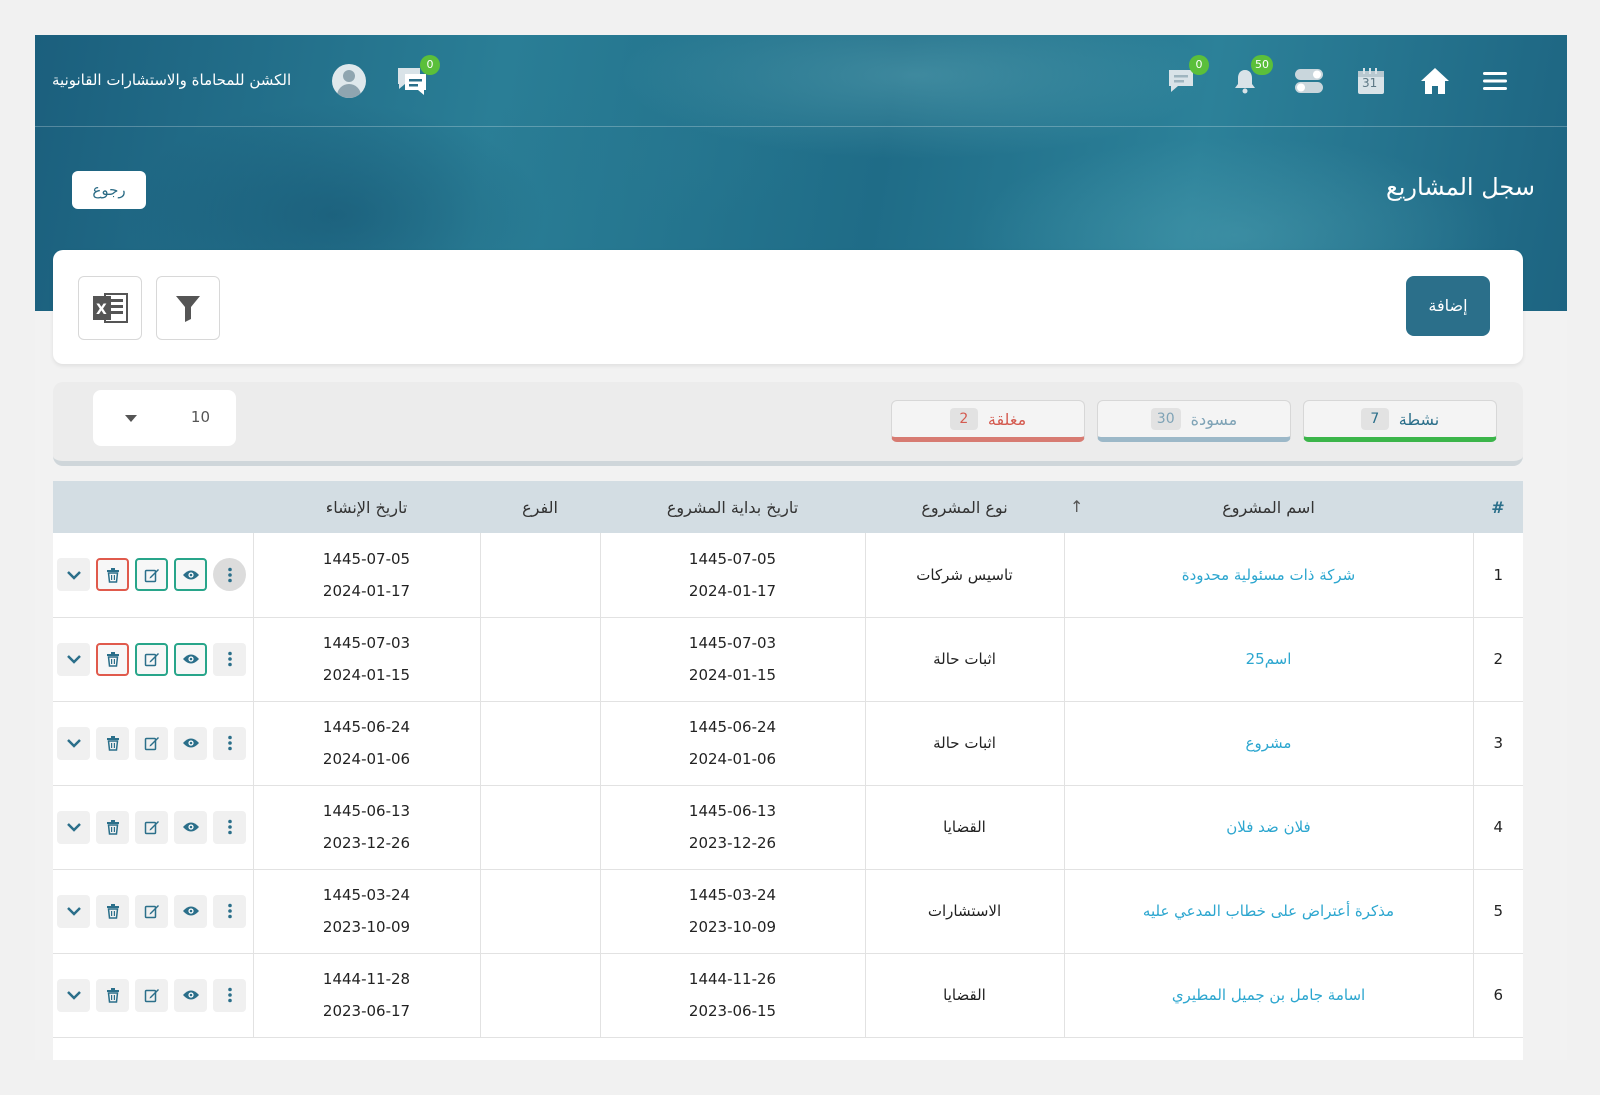 The image size is (1600, 1095). Describe the element at coordinates (1268, 743) in the screenshot. I see `project-name-link: مشروع` at that location.